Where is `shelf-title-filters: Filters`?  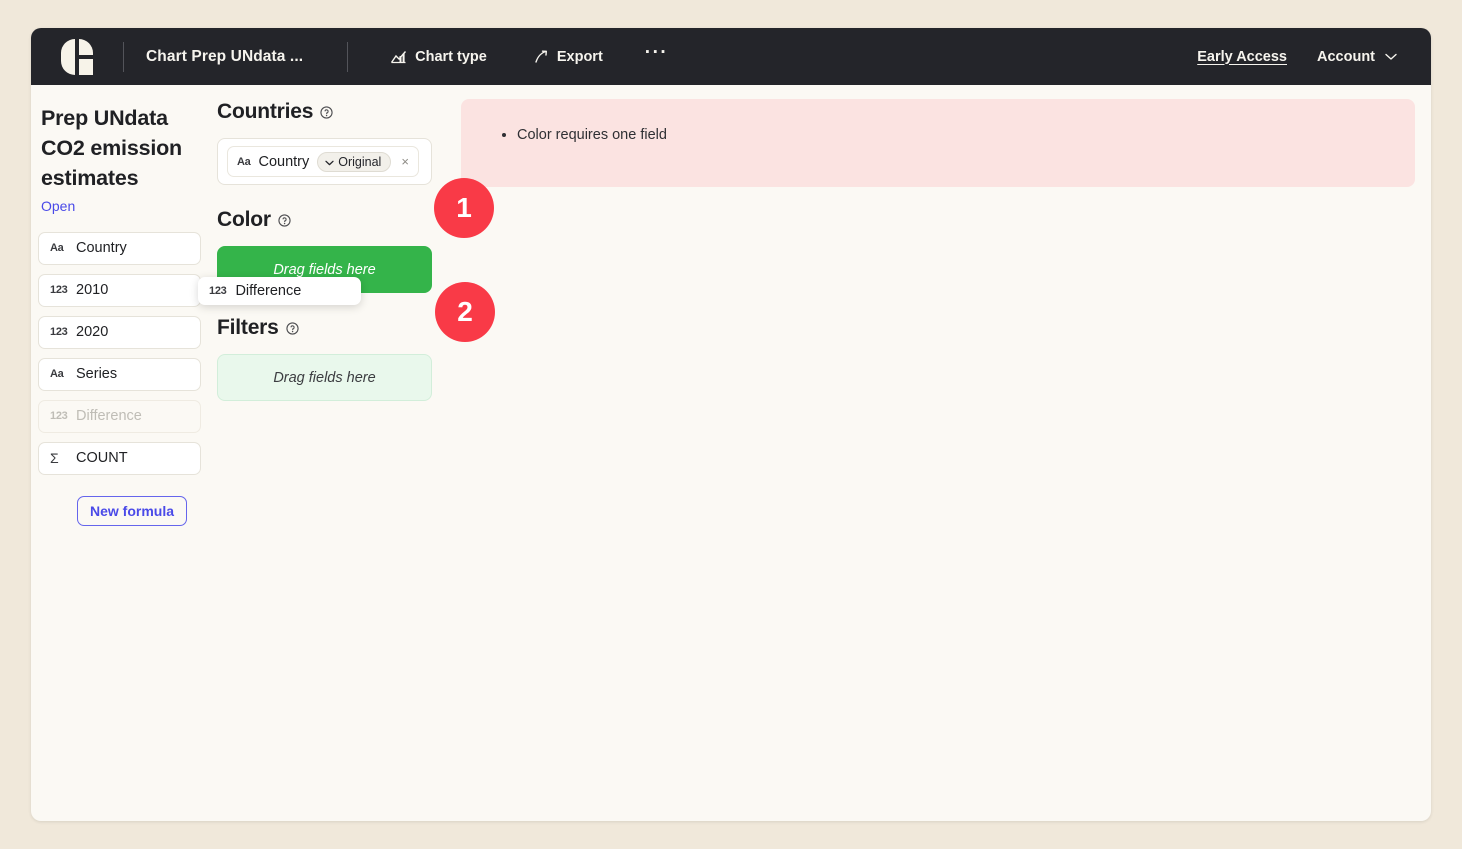 shelf-title-filters: Filters is located at coordinates (332, 328).